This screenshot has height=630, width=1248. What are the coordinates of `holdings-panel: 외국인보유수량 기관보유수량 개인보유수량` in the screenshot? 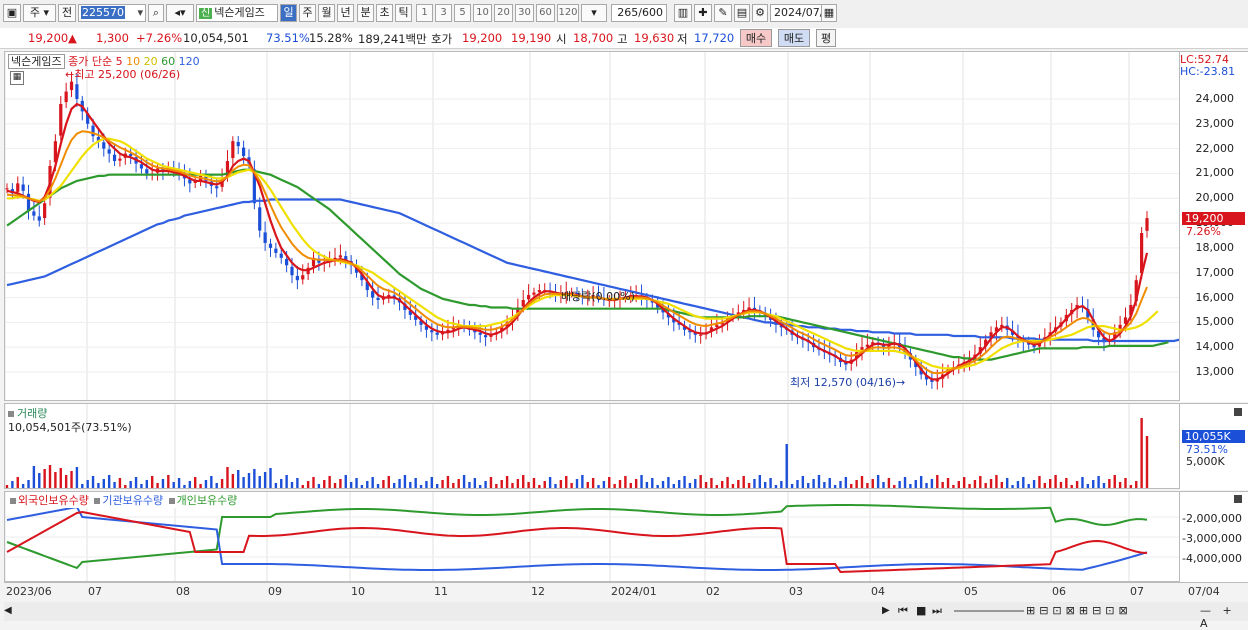 It's located at (592, 536).